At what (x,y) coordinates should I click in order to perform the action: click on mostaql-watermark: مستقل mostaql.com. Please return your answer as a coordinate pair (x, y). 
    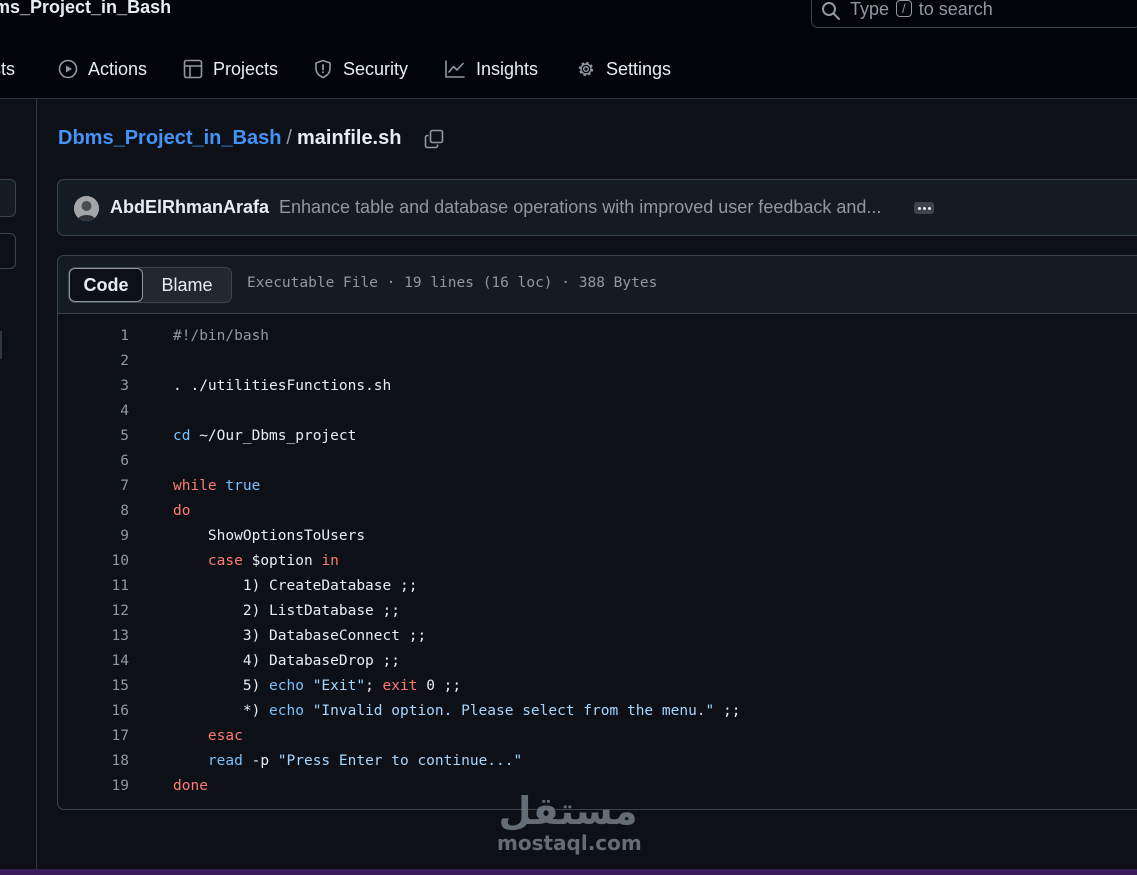
    Looking at the image, I should click on (569, 822).